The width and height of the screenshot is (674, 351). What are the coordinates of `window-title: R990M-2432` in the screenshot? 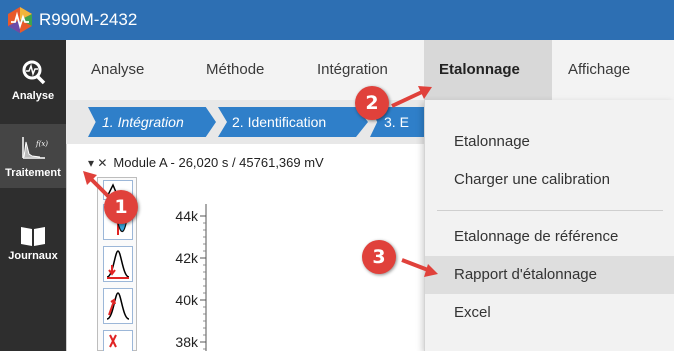 It's located at (88, 19).